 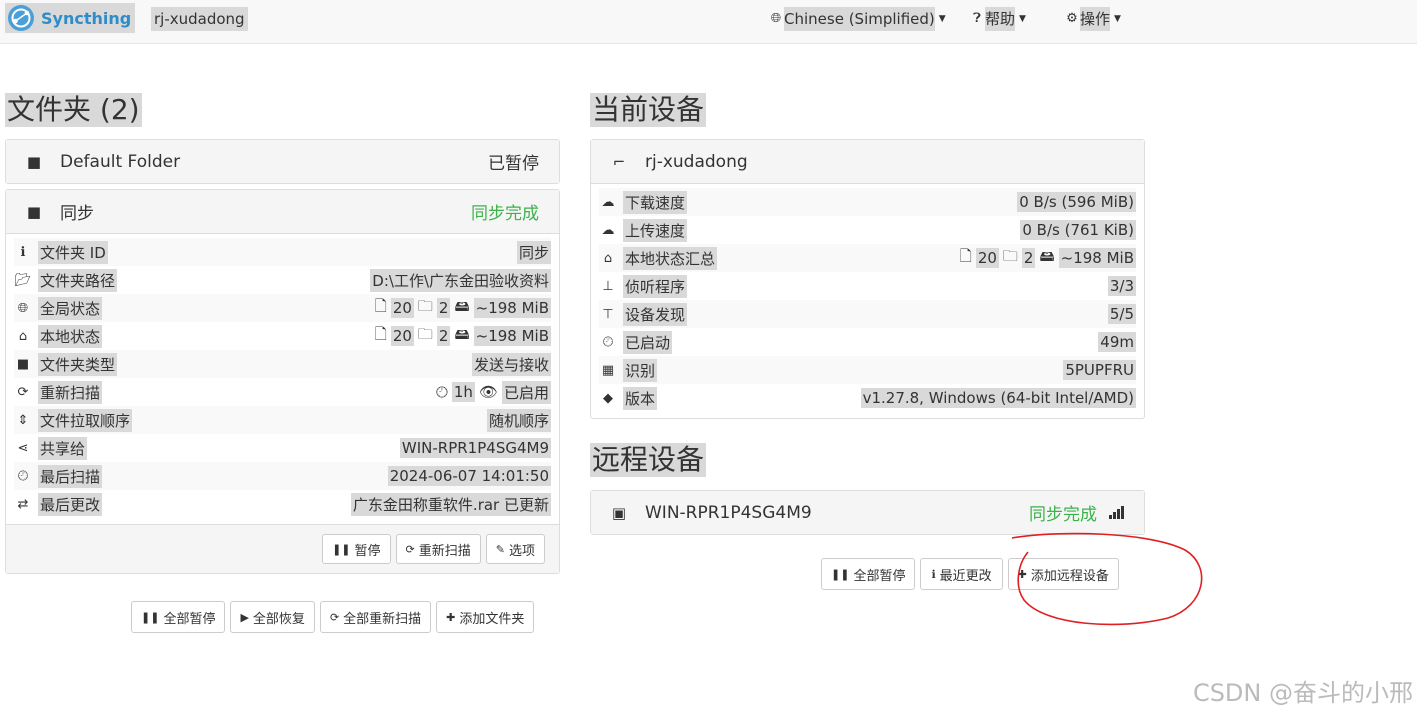 What do you see at coordinates (85, 420) in the screenshot?
I see `row-label: 文件拉取顺序` at bounding box center [85, 420].